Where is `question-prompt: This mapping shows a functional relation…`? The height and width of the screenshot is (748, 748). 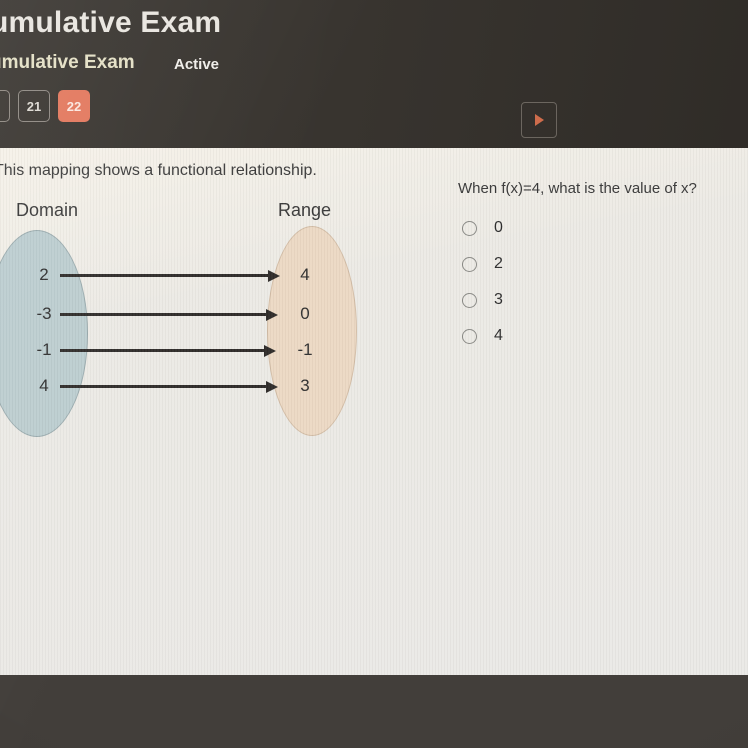 question-prompt: This mapping shows a functional relation… is located at coordinates (158, 170).